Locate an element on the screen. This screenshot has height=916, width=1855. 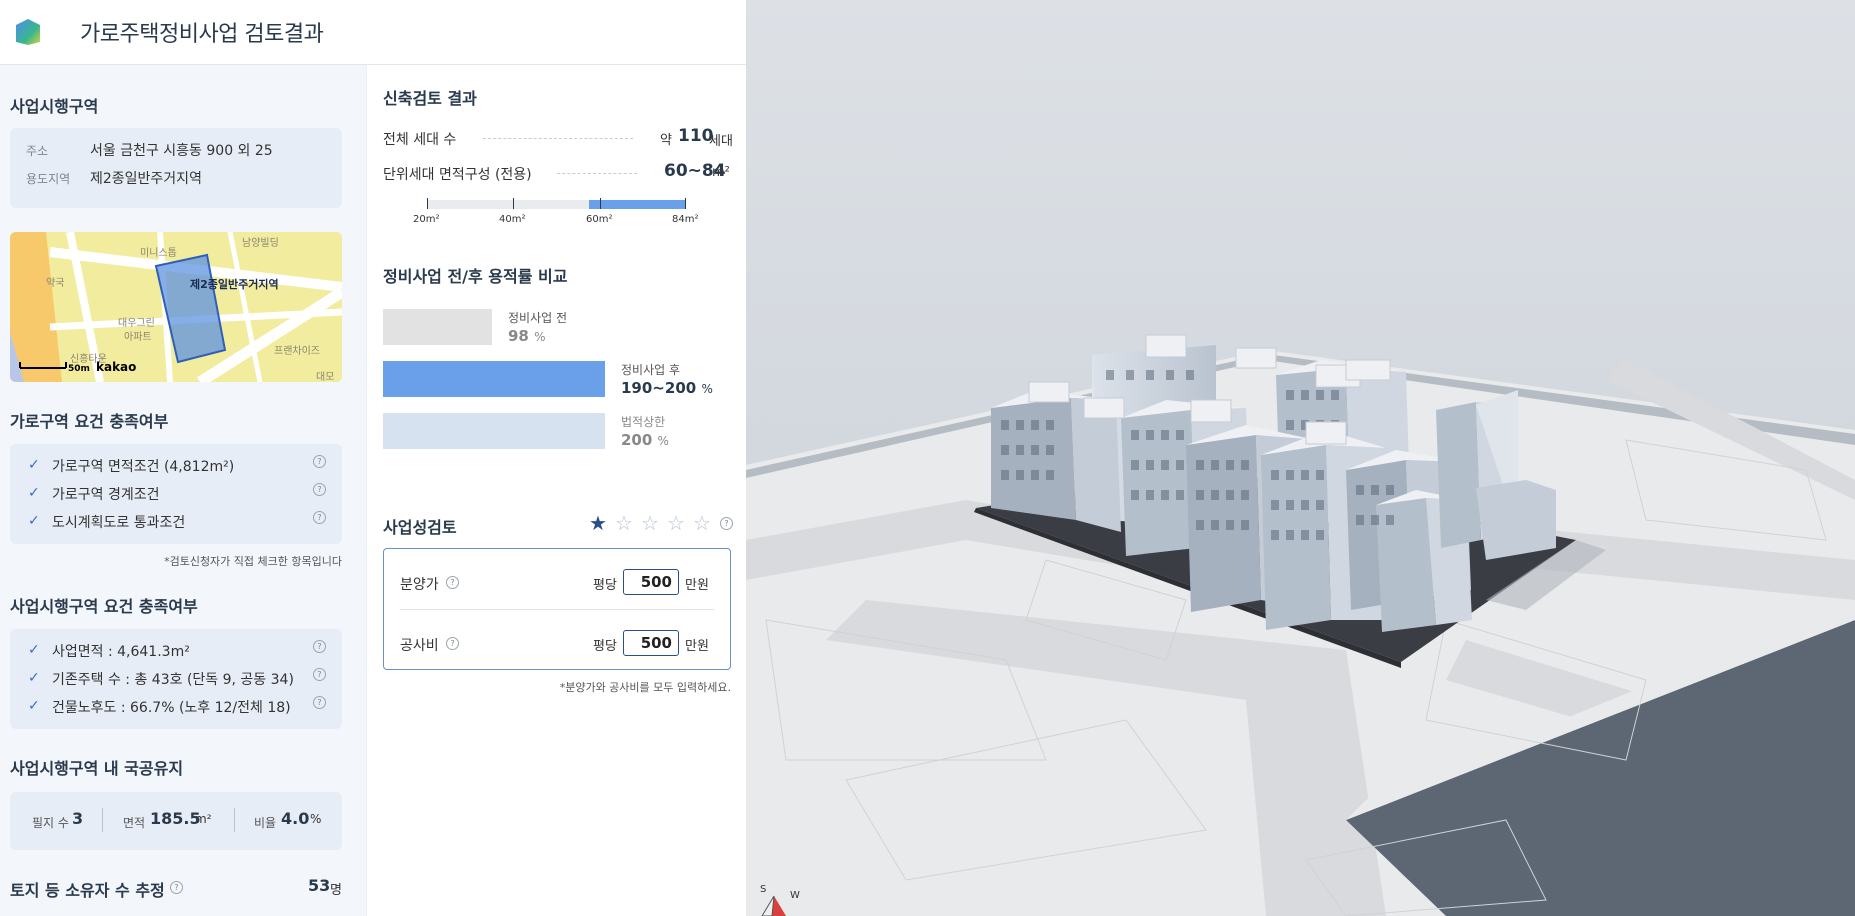
sale-unit: 만원 is located at coordinates (697, 585).